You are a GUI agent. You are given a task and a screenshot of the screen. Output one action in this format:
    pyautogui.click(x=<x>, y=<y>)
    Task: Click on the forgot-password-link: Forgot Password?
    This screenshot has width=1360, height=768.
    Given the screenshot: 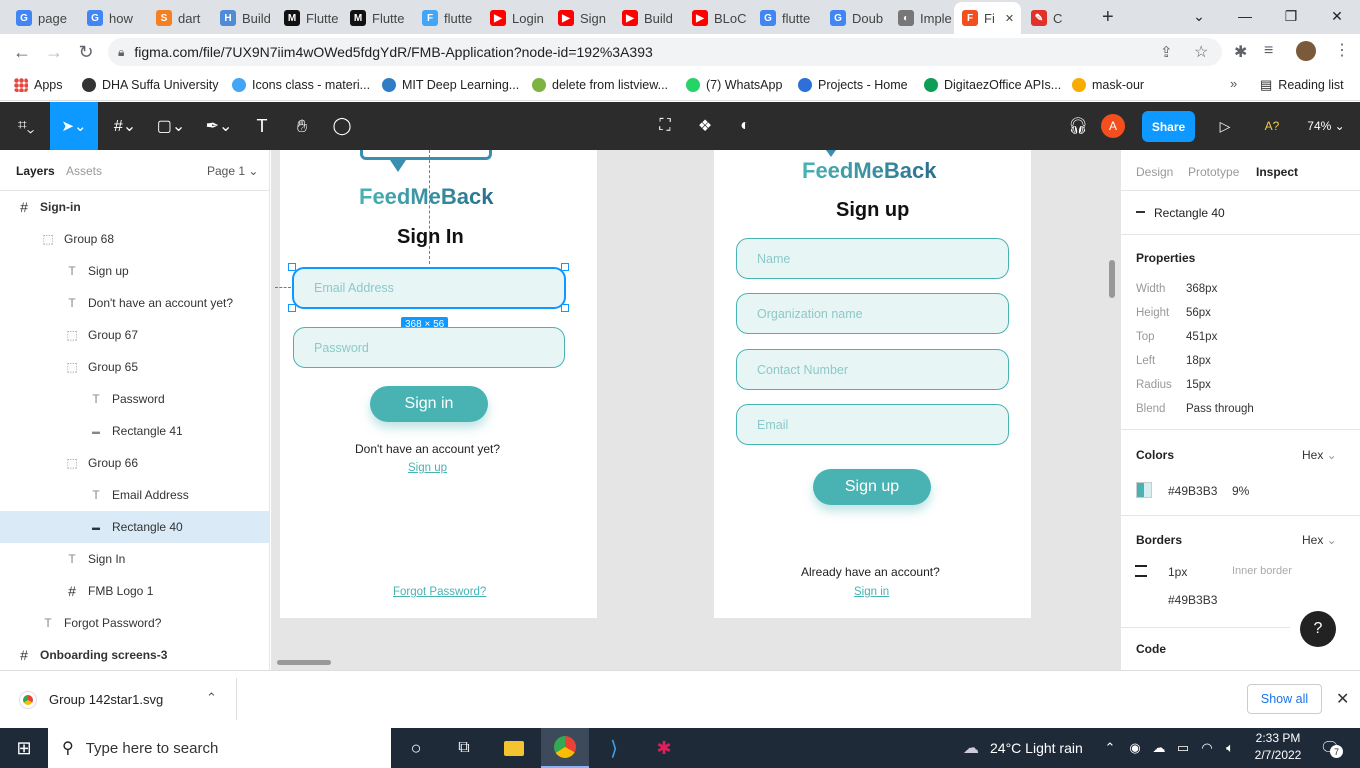 What is the action you would take?
    pyautogui.click(x=439, y=592)
    